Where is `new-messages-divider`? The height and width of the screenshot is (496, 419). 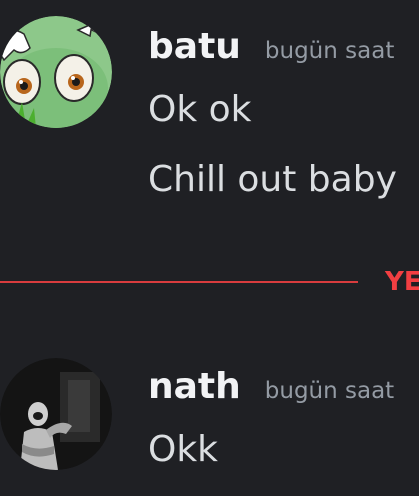 new-messages-divider is located at coordinates (179, 282).